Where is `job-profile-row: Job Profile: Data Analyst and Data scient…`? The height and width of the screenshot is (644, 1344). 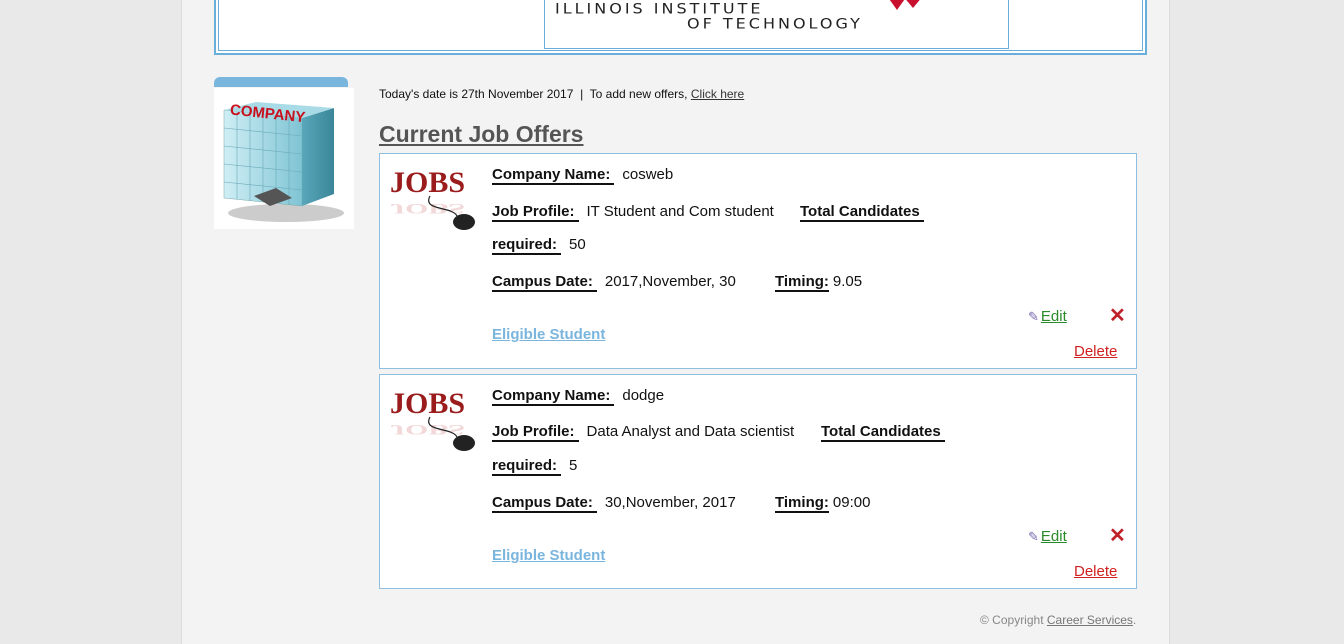
job-profile-row: Job Profile: Data Analyst and Data scient… is located at coordinates (643, 432).